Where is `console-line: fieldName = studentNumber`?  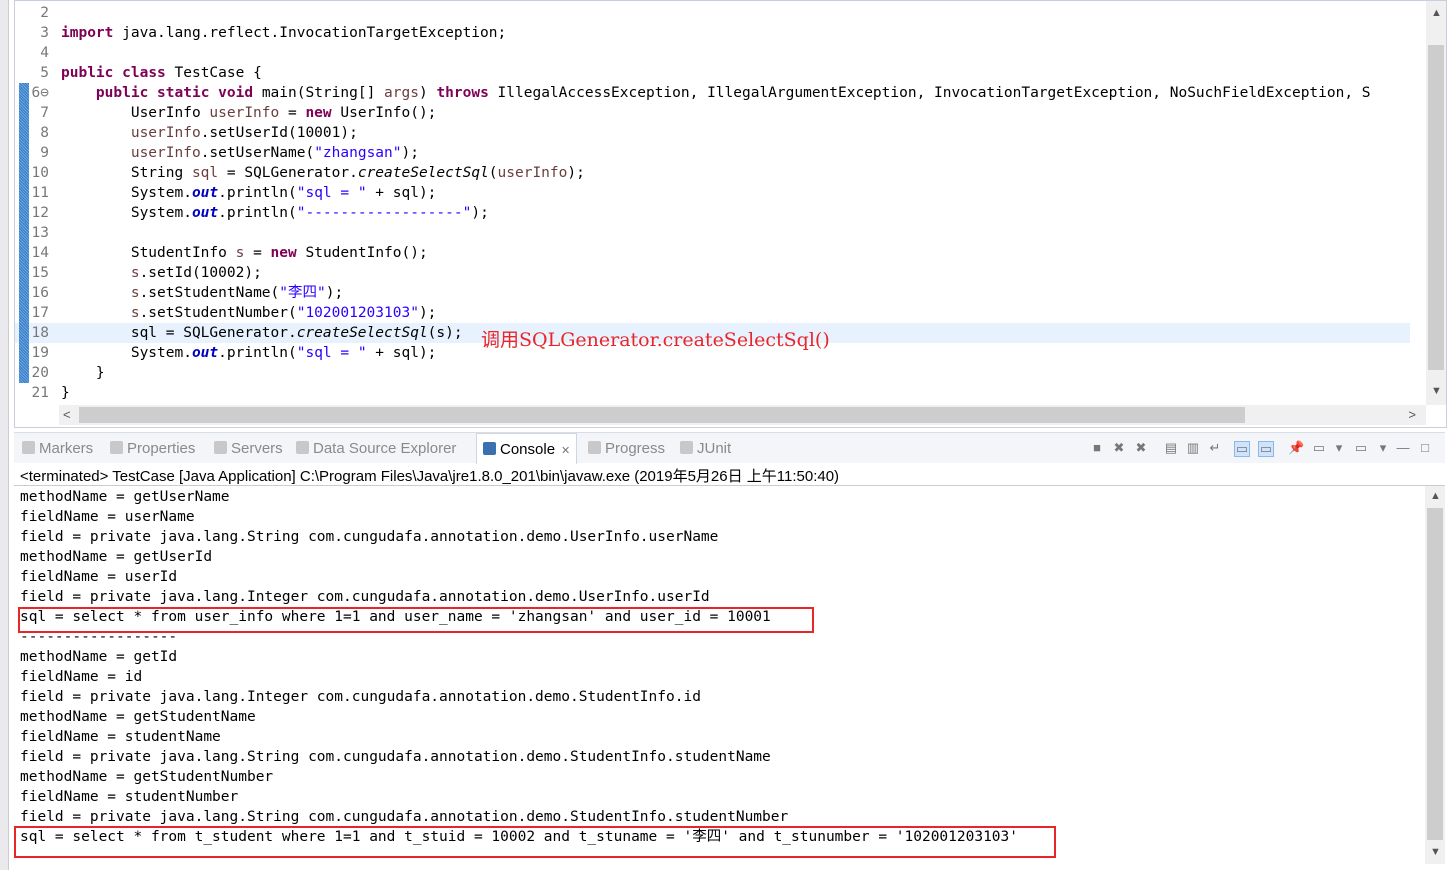 console-line: fieldName = studentNumber is located at coordinates (129, 797).